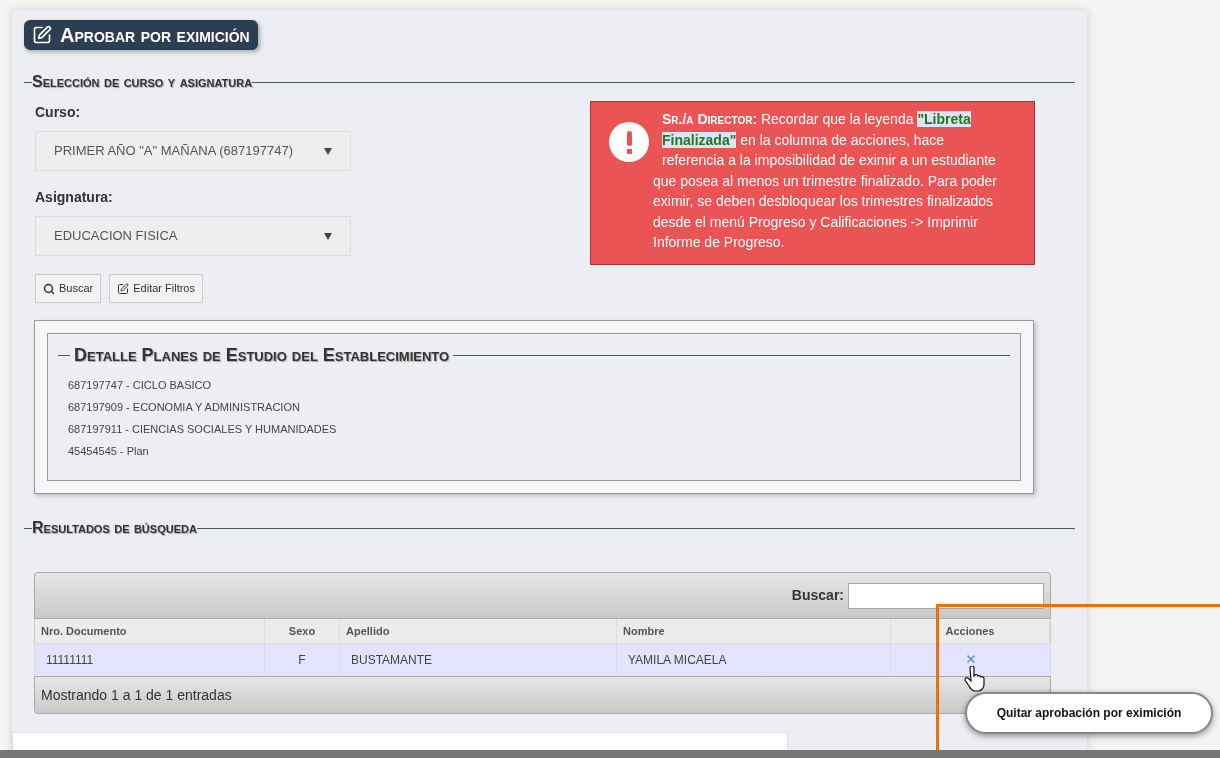 This screenshot has height=758, width=1220. I want to click on table-search-field, so click(946, 595).